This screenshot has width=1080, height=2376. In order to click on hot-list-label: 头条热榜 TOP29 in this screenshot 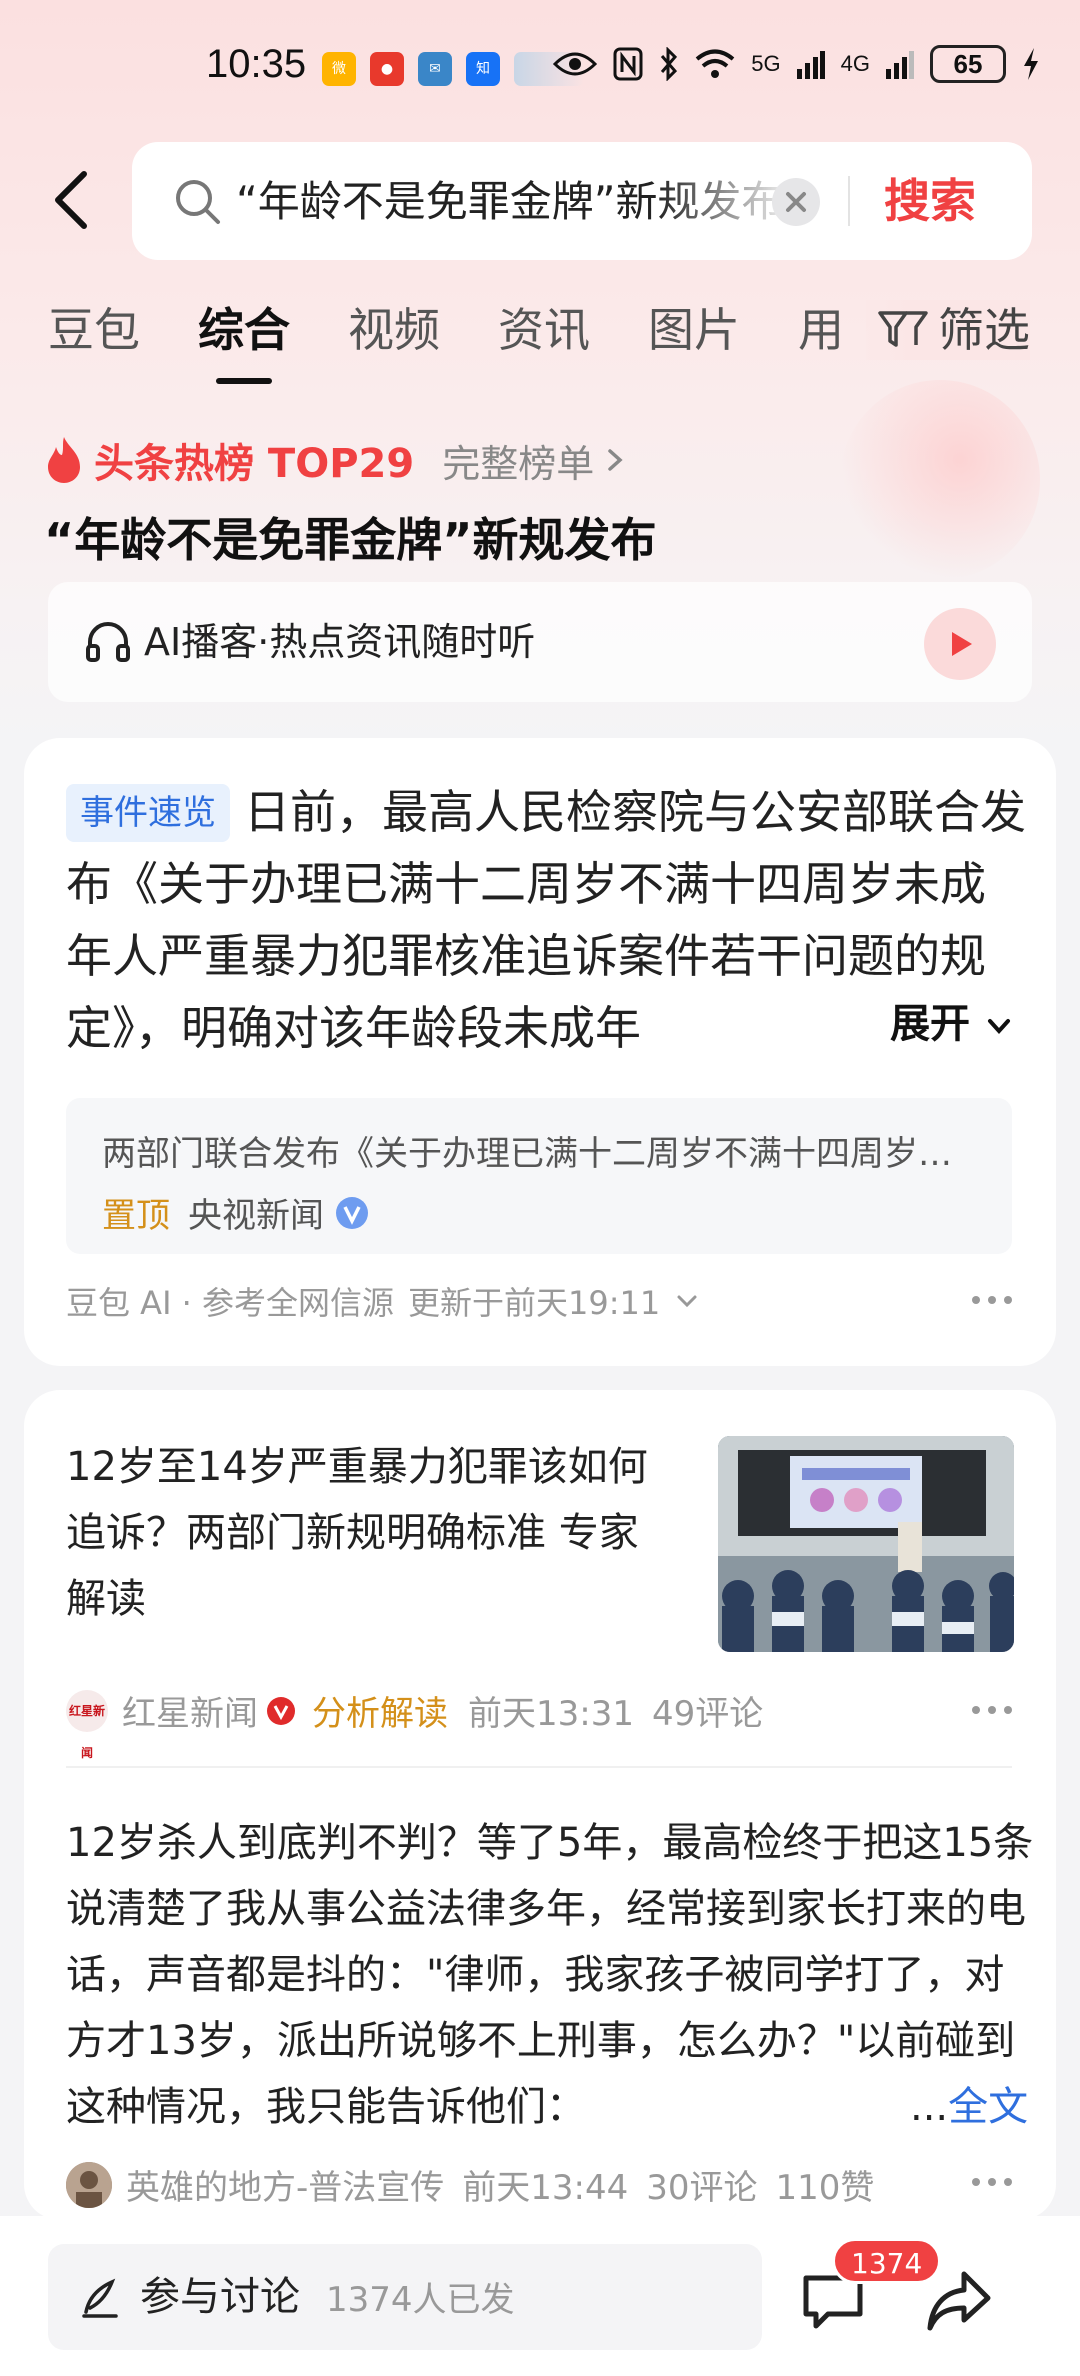, I will do `click(254, 464)`.